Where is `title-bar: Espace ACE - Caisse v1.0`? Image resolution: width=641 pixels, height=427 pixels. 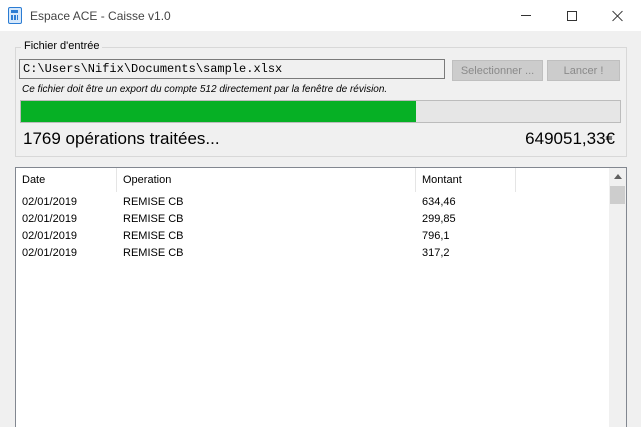 title-bar: Espace ACE - Caisse v1.0 is located at coordinates (320, 15).